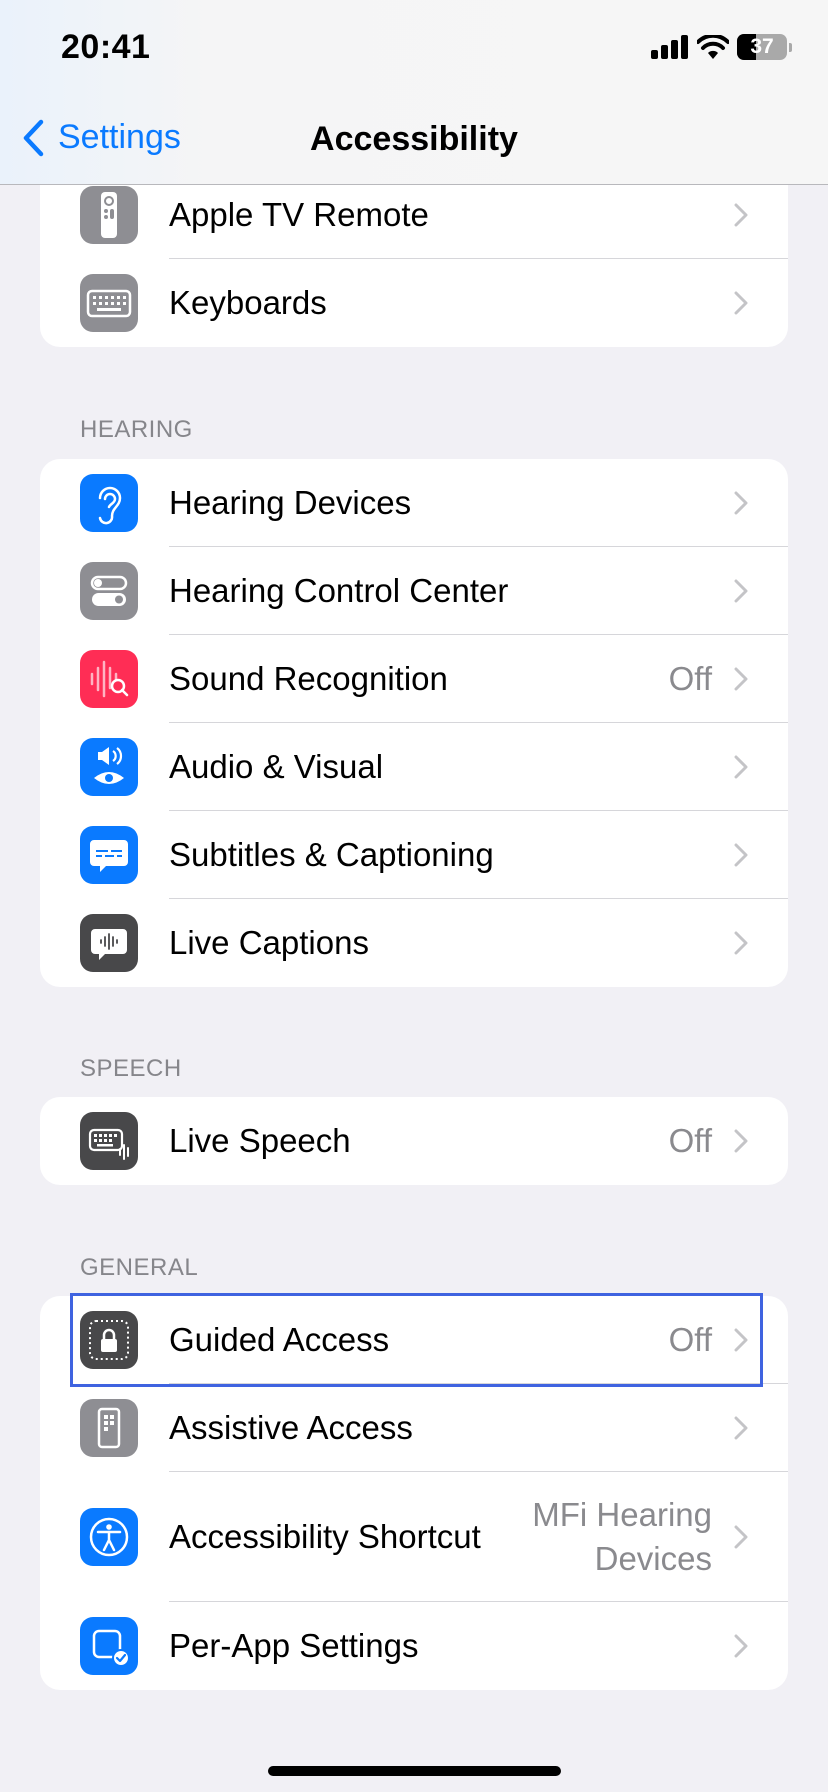 The image size is (828, 1792). I want to click on battery-level: 37, so click(762, 46).